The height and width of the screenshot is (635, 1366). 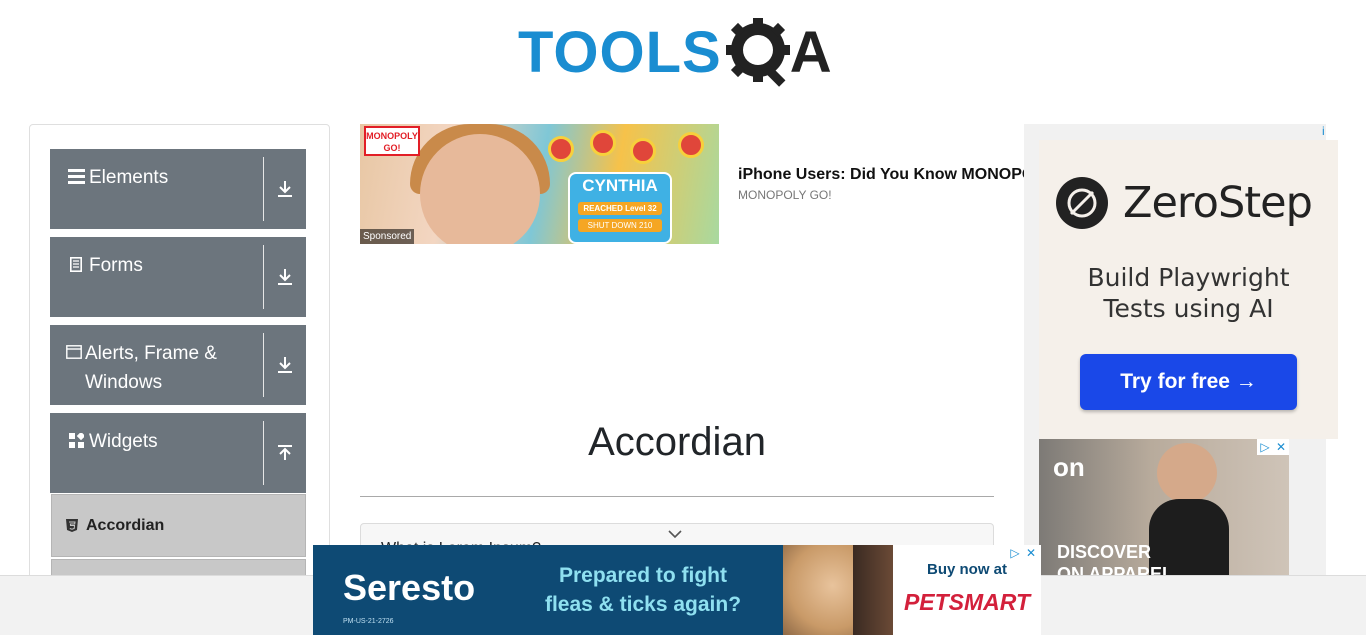 I want to click on toolsqa-logo: TOOLS A, so click(x=680, y=53).